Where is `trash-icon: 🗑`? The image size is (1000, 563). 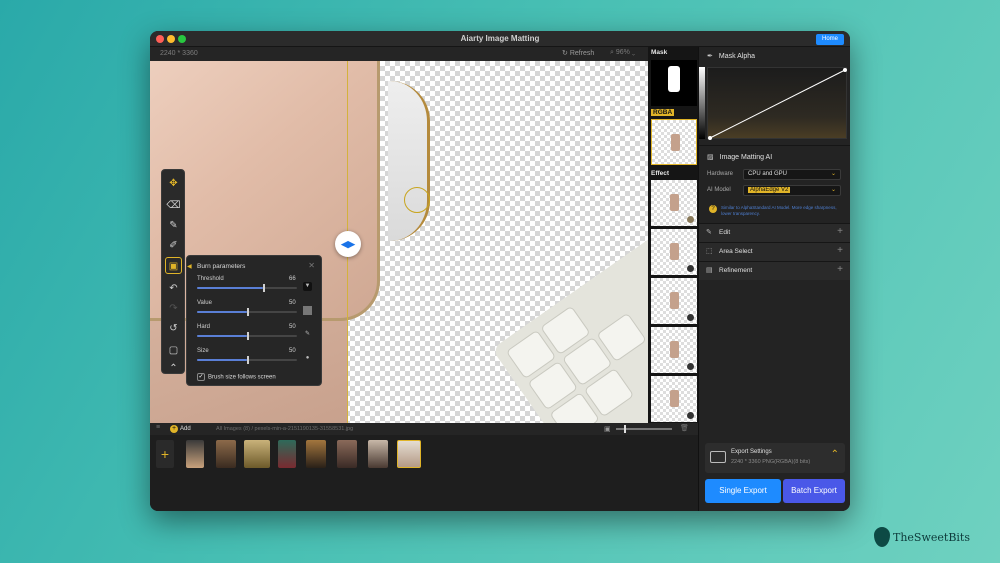
trash-icon: 🗑 is located at coordinates (684, 428).